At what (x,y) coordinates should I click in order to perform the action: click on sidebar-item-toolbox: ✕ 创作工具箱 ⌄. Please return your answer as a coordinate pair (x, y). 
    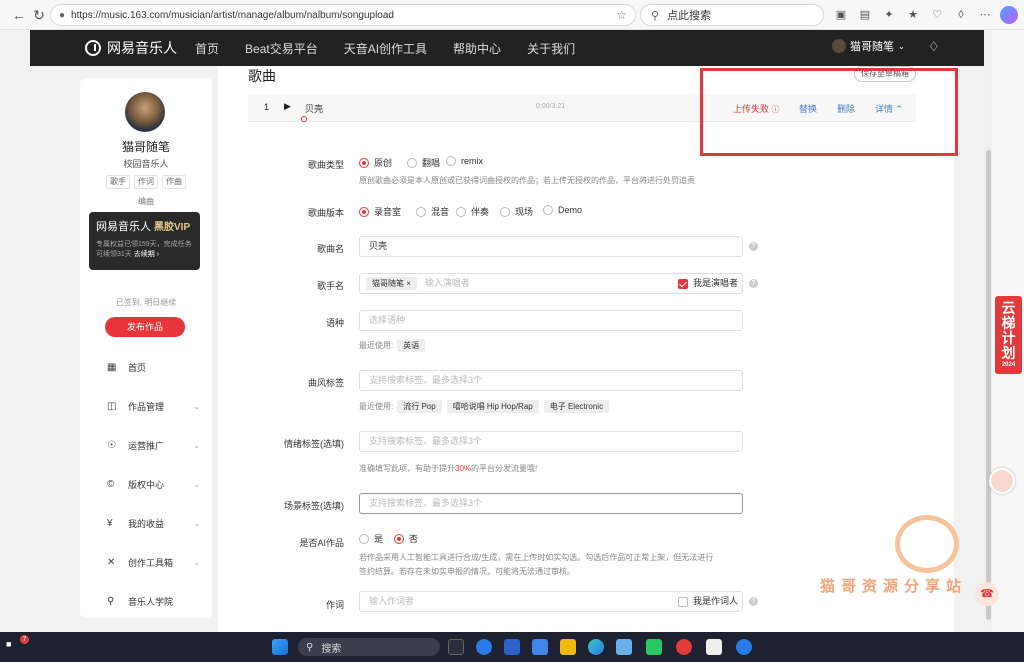
    Looking at the image, I should click on (146, 562).